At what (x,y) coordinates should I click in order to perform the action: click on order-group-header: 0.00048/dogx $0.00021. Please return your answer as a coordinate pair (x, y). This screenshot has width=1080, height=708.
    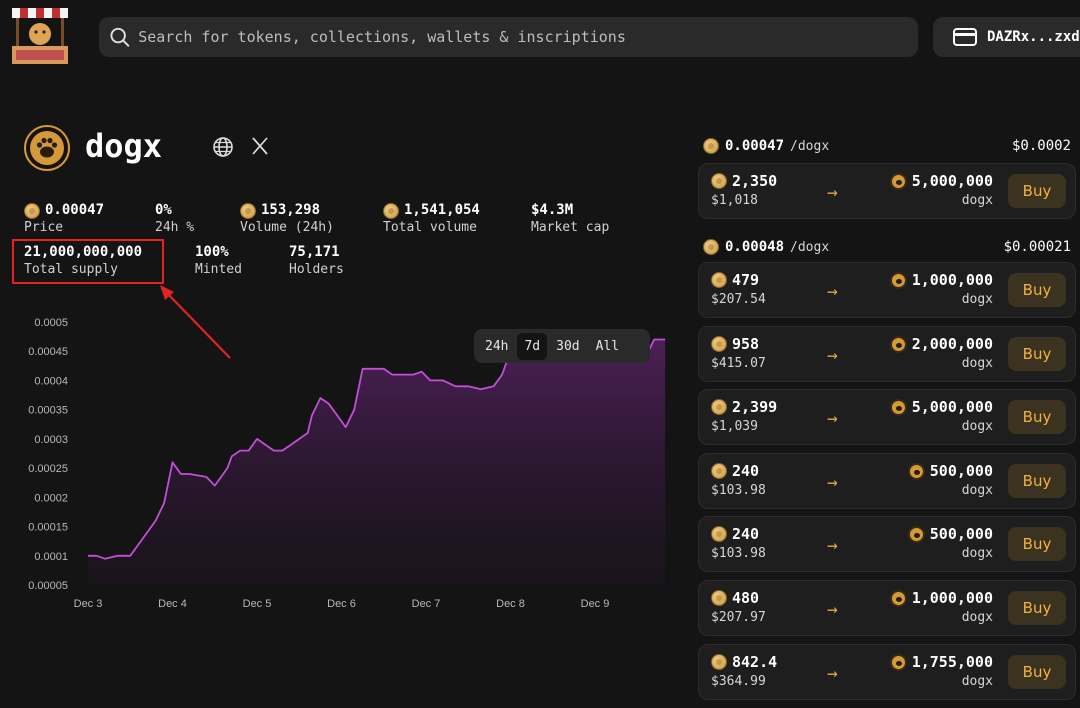
    Looking at the image, I should click on (887, 247).